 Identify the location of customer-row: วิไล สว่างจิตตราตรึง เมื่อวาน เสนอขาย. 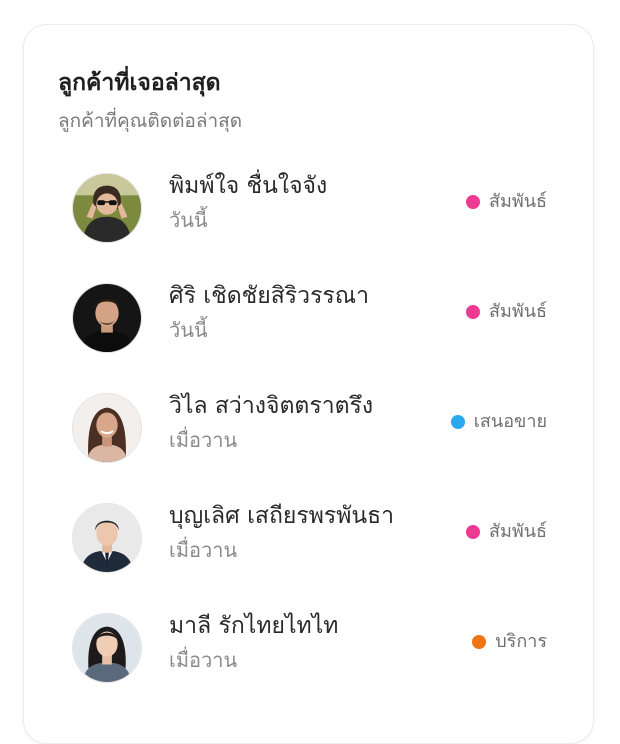
(309, 435).